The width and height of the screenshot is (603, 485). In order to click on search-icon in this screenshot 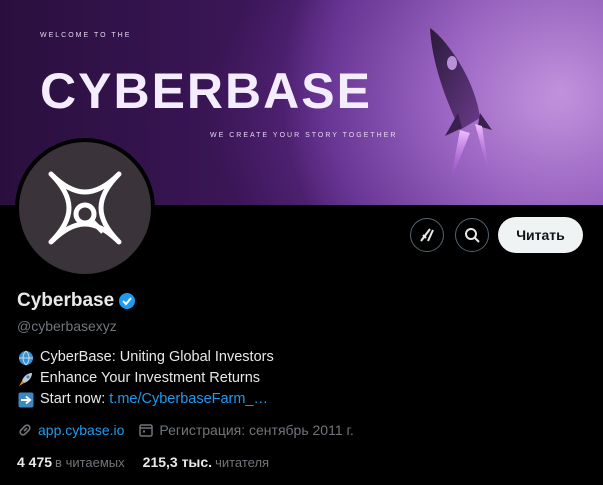, I will do `click(472, 235)`.